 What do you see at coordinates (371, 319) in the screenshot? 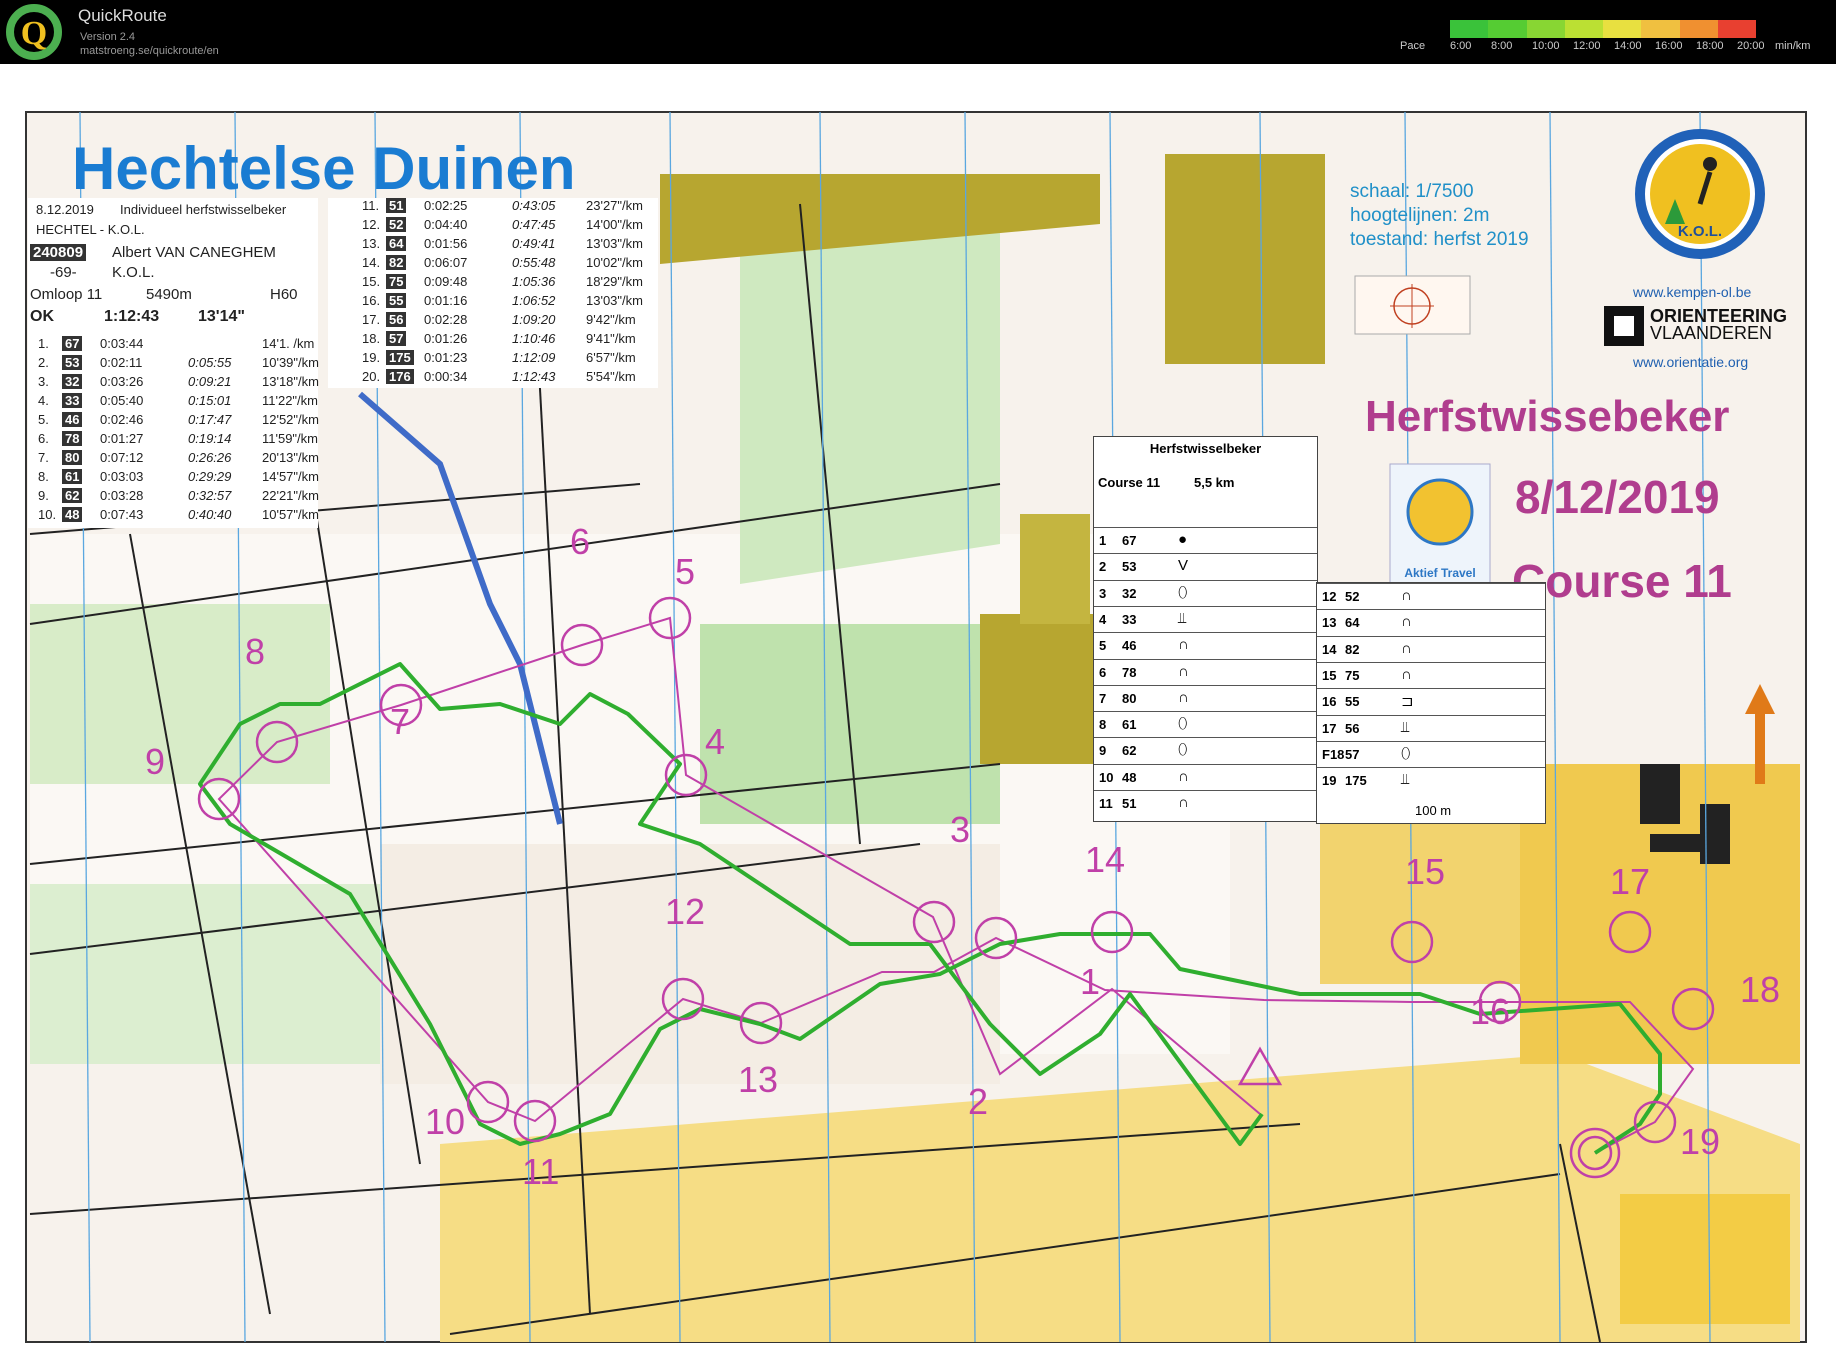
I see `split-n: 17.` at bounding box center [371, 319].